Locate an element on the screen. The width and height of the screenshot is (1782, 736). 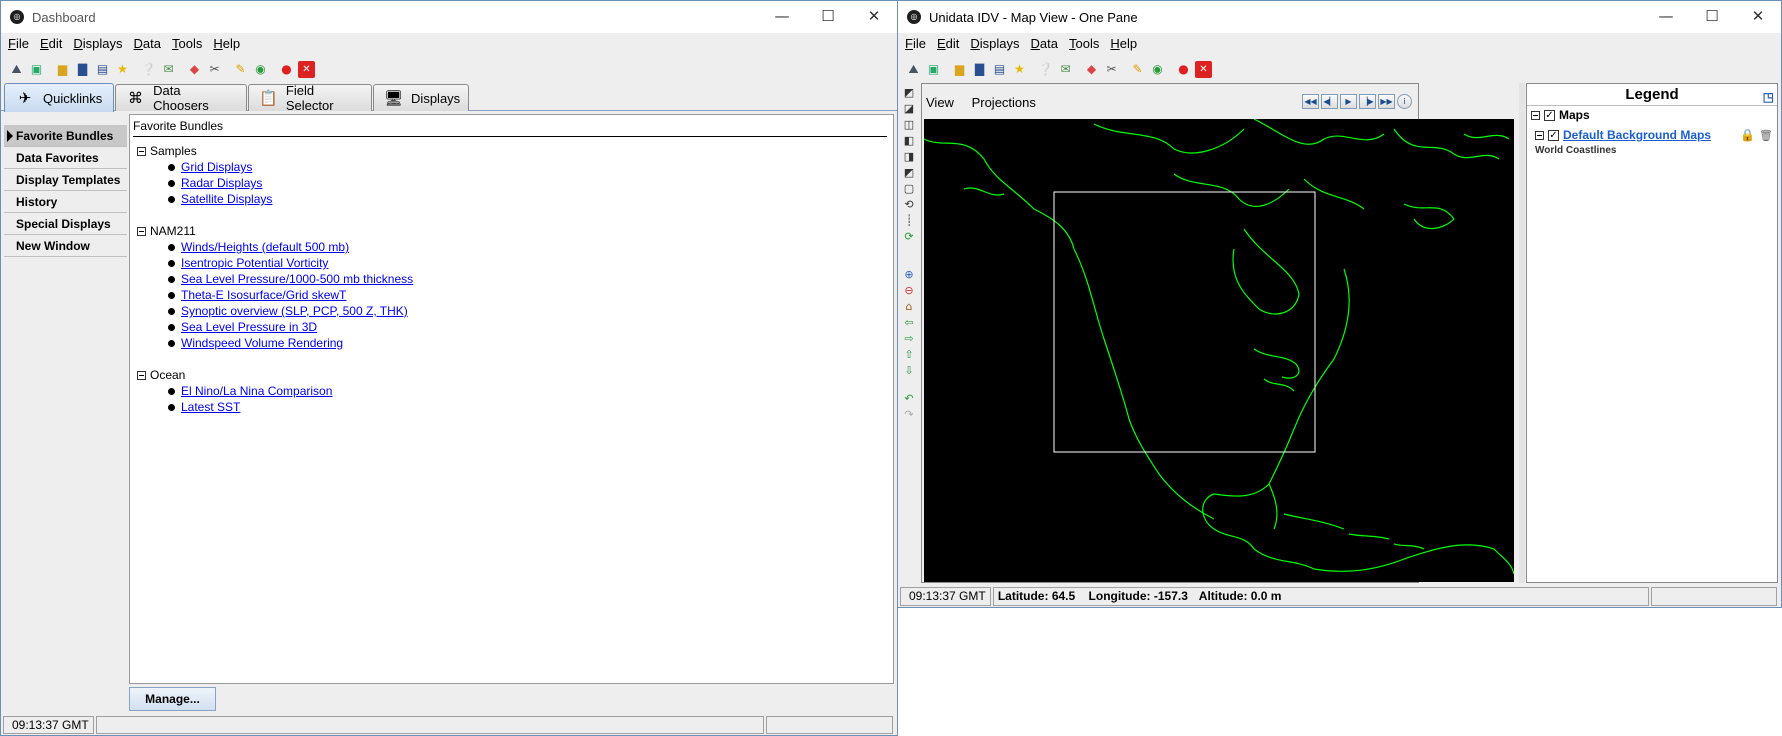
step-back-icon: ◀▏ is located at coordinates (1329, 101).